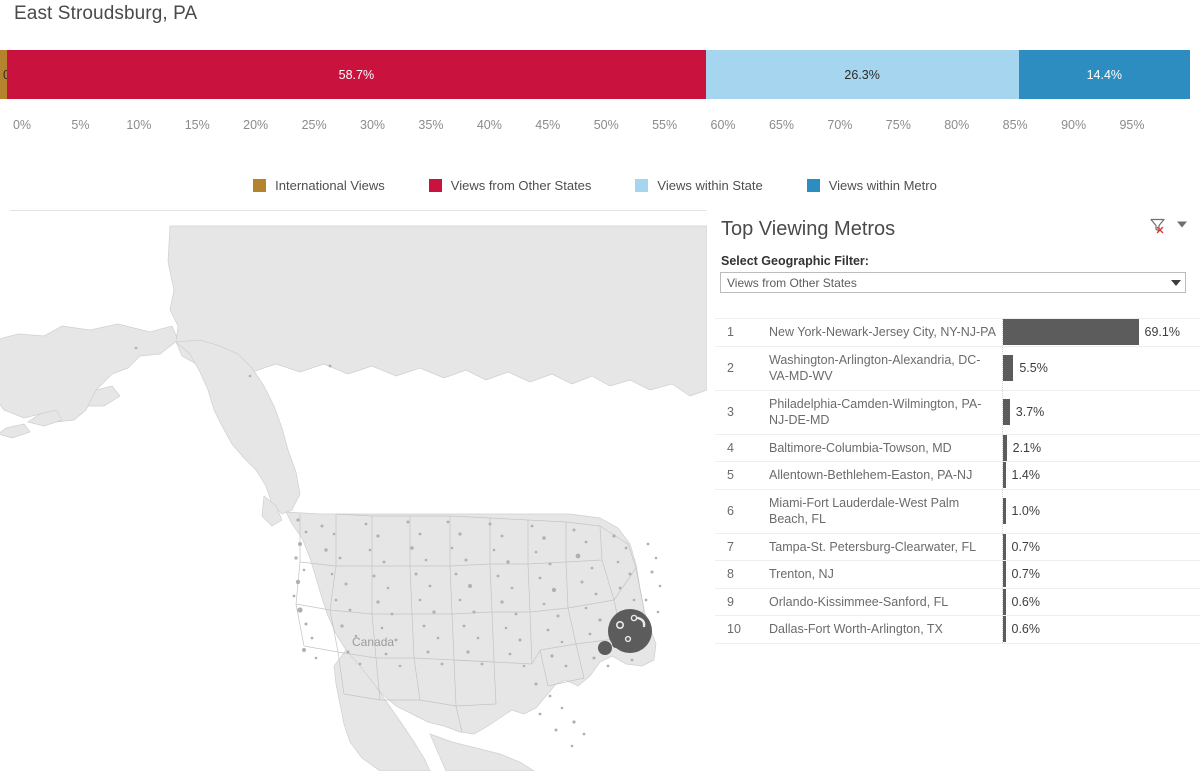 This screenshot has width=1200, height=771. Describe the element at coordinates (730, 511) in the screenshot. I see `row-rank: 6` at that location.